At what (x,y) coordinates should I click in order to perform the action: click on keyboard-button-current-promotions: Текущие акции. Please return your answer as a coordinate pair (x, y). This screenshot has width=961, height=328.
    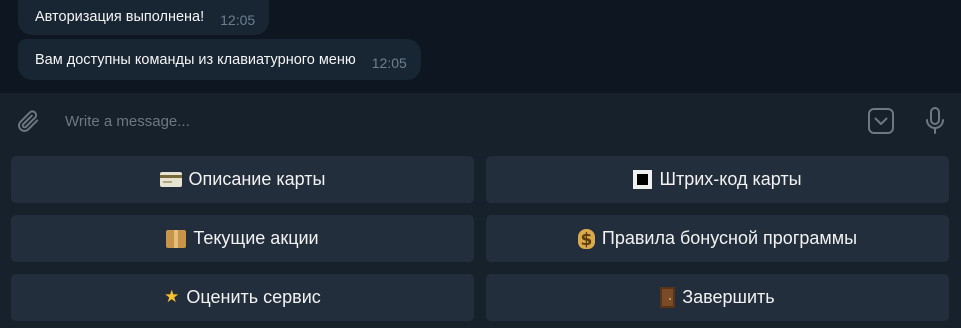
    Looking at the image, I should click on (242, 238).